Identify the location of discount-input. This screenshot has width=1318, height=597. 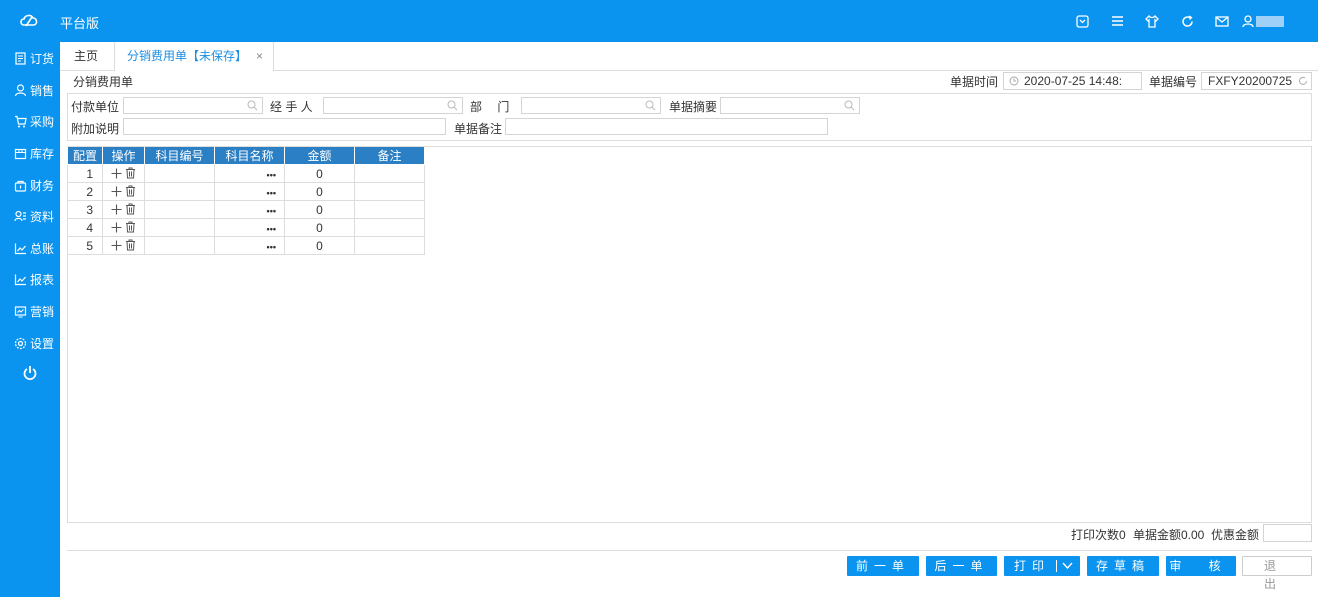
(1287, 533).